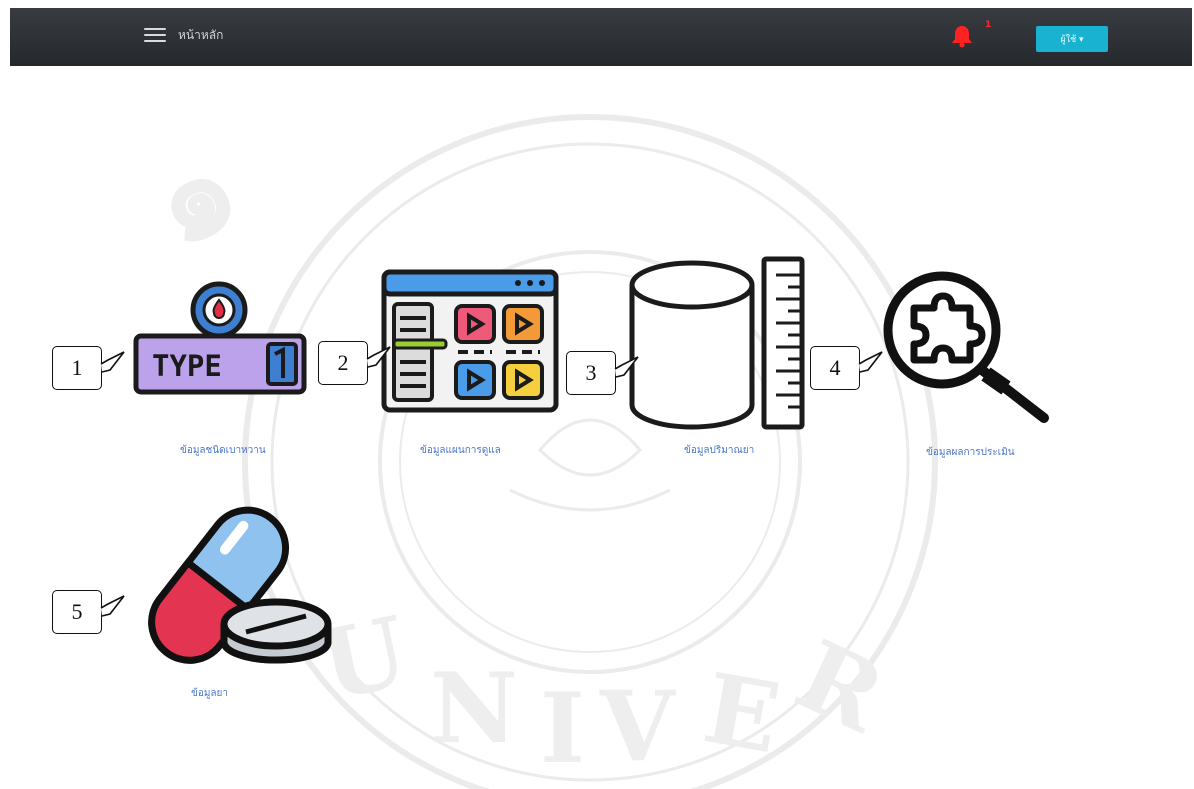 The height and width of the screenshot is (789, 1194). I want to click on svg-text: R, so click(840, 686).